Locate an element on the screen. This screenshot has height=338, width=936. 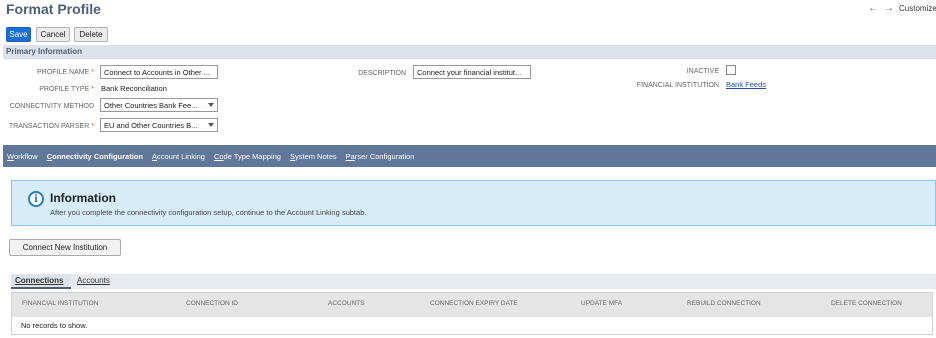
connect-new-institution-button: Connect New Institution is located at coordinates (65, 247).